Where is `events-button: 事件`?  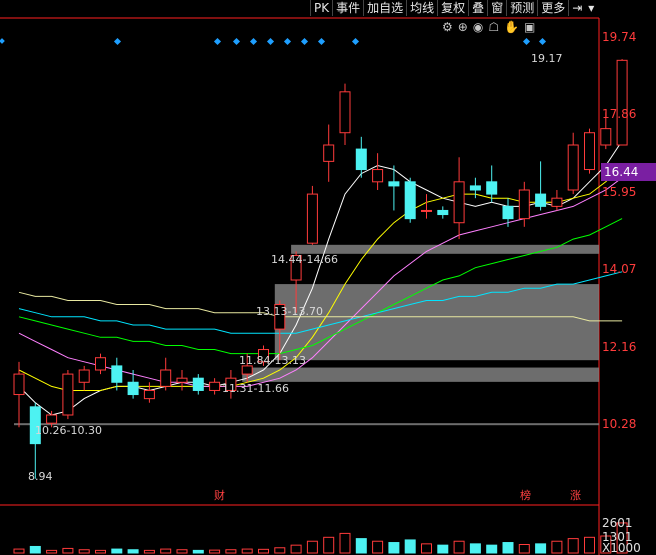 events-button: 事件 is located at coordinates (349, 8).